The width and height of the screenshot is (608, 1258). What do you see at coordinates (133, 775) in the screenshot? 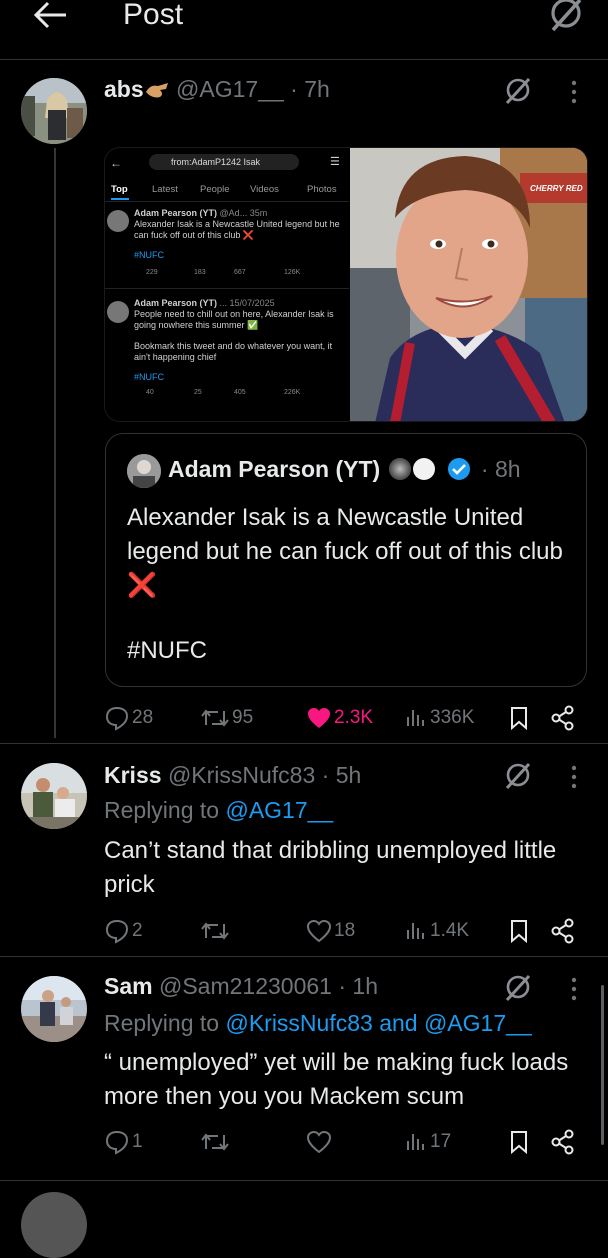
I see `display-name: Kriss` at bounding box center [133, 775].